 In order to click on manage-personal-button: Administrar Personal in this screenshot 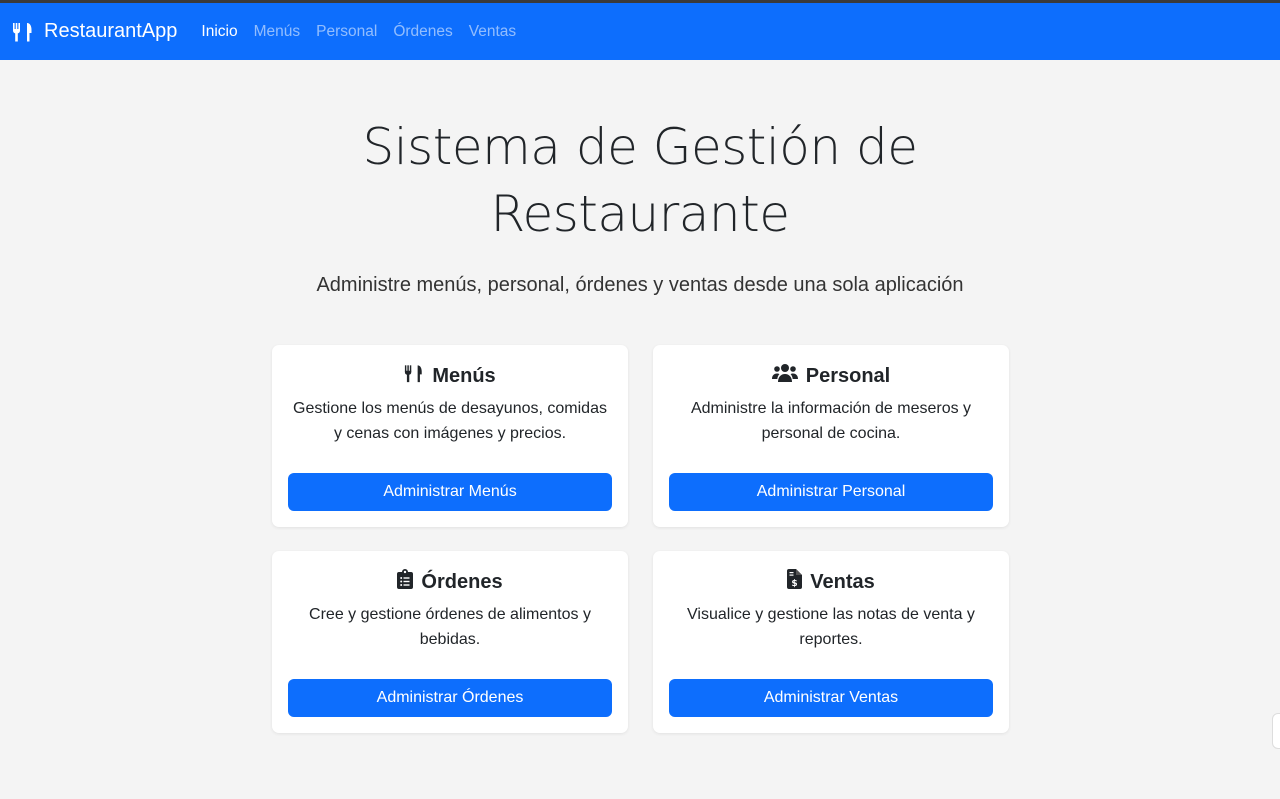, I will do `click(831, 492)`.